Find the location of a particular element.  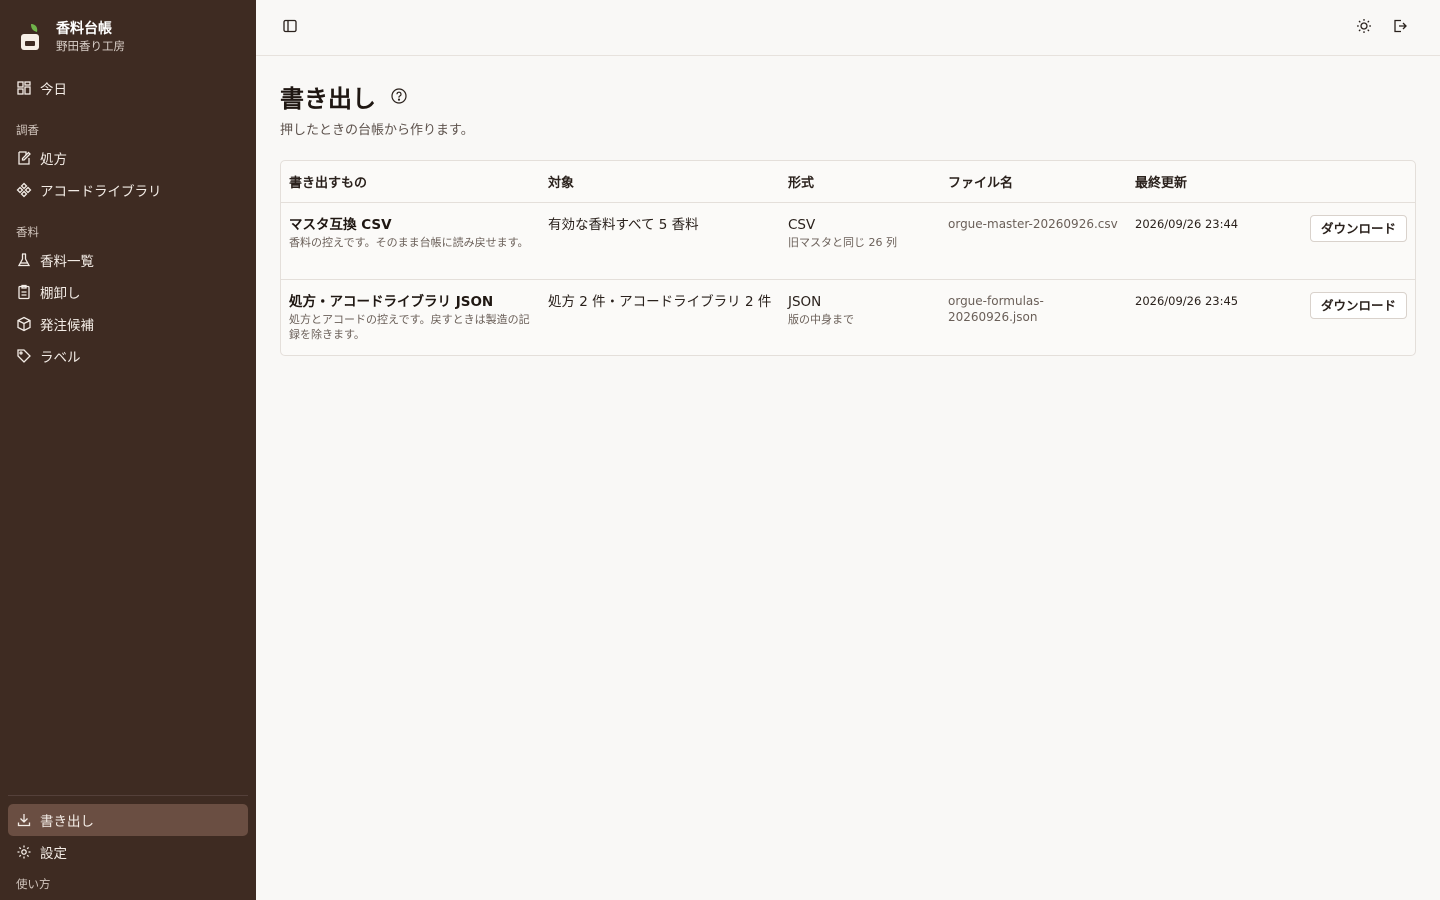

export-format: JSON is located at coordinates (805, 301).